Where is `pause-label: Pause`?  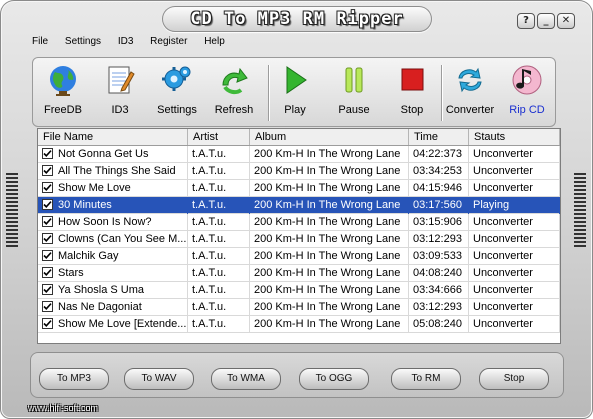
pause-label: Pause is located at coordinates (354, 110).